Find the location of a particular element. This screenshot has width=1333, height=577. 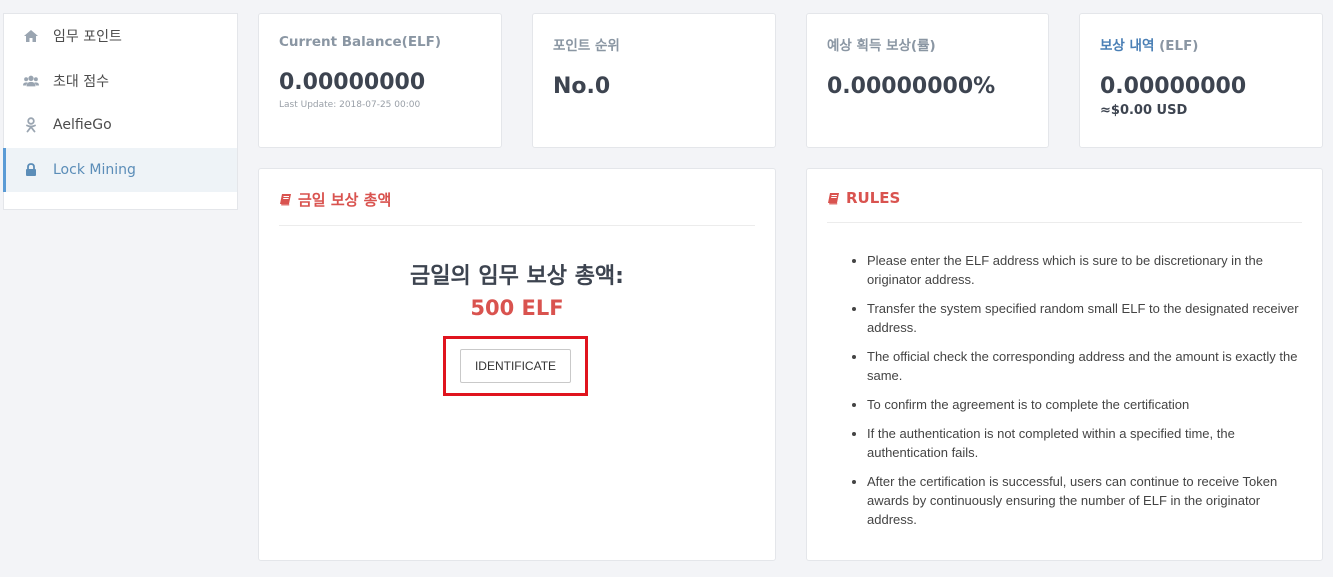

odnoklassniki-icon is located at coordinates (31, 125).